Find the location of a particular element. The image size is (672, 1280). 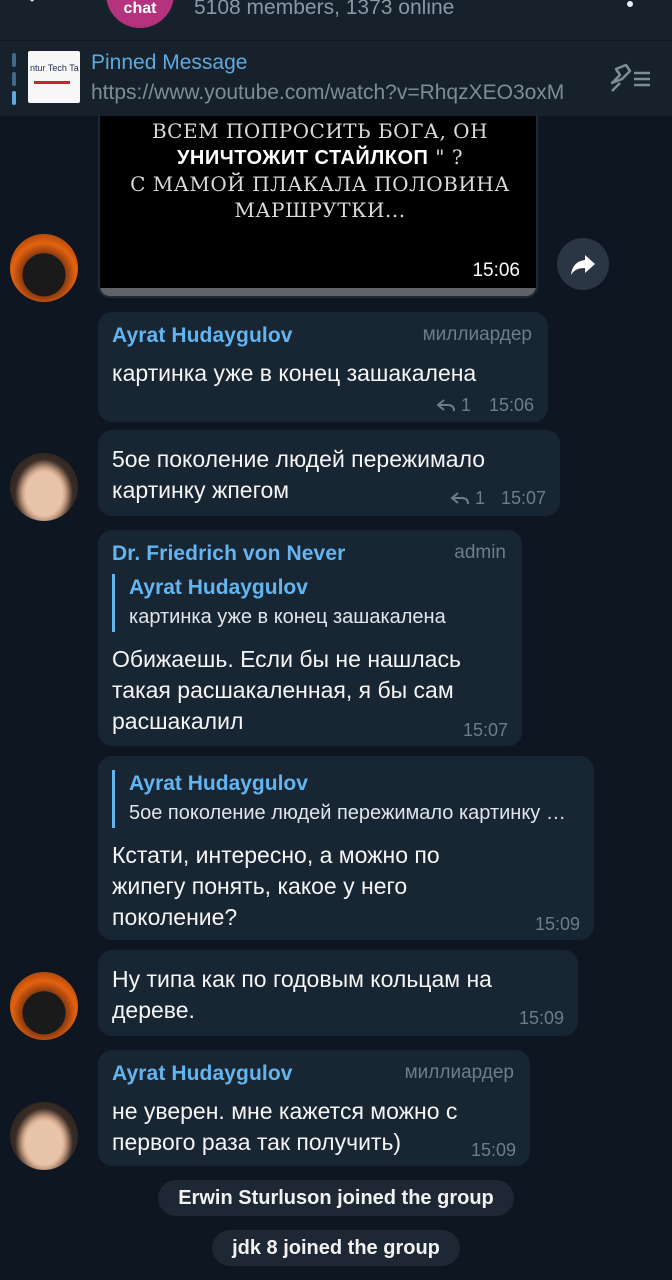

more-icon is located at coordinates (630, 6).